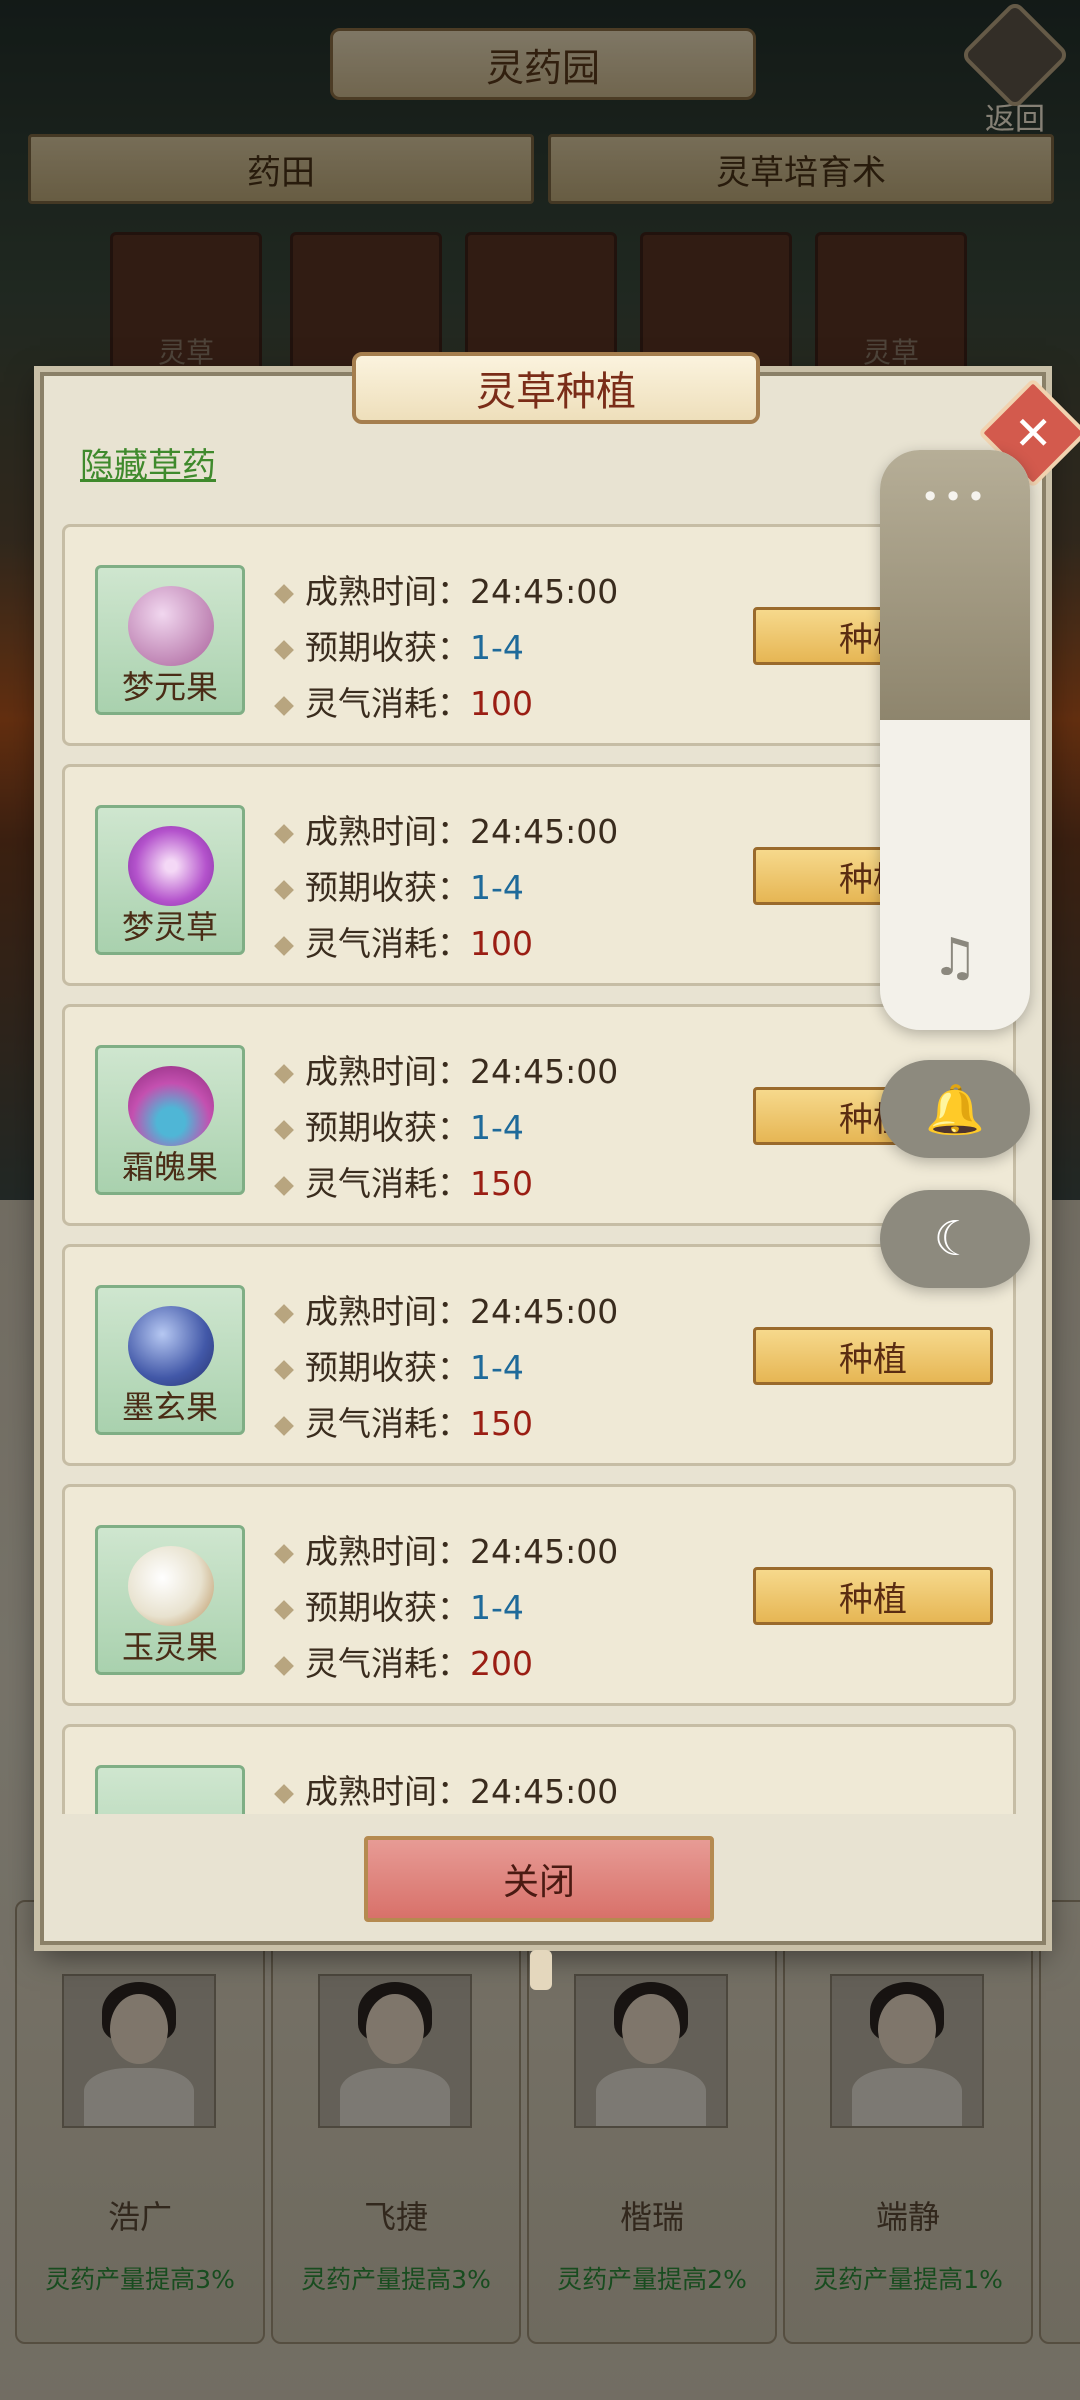 The height and width of the screenshot is (2400, 1080). I want to click on list-item: 梦元果 成熟时间：24:45:00 预期收获：1-4 灵气消耗：100 种植, so click(539, 635).